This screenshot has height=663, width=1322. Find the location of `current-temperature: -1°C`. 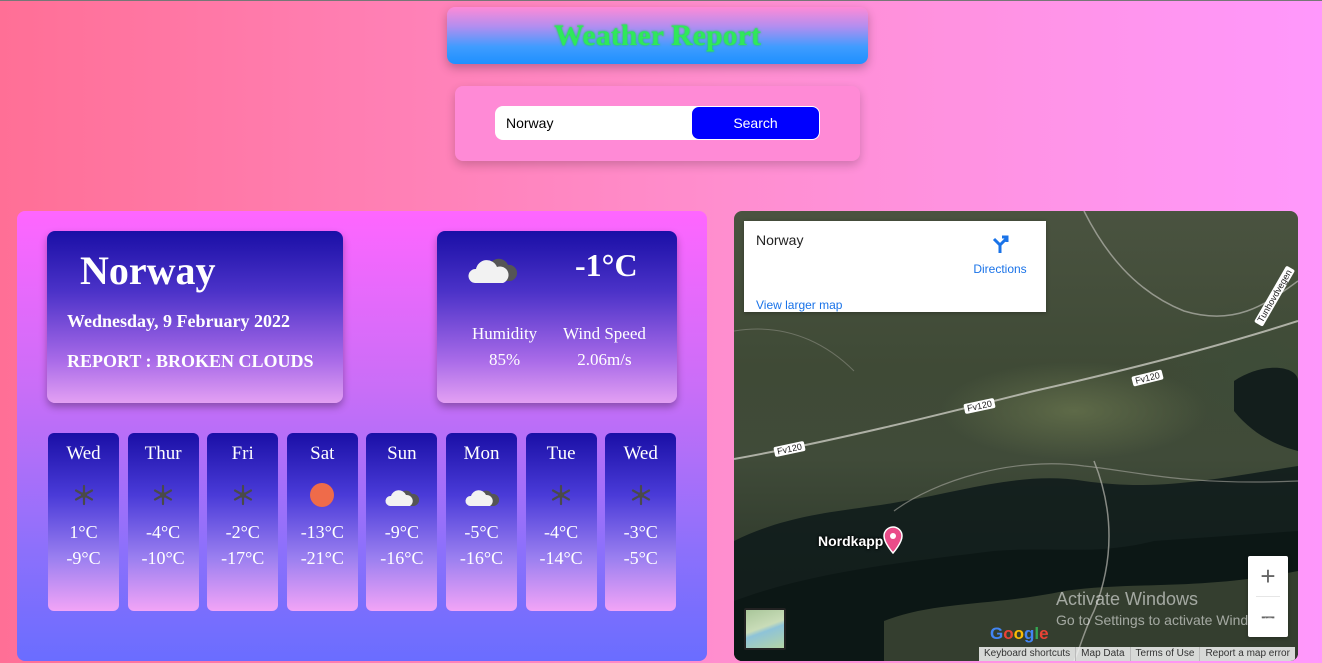

current-temperature: -1°C is located at coordinates (606, 265).